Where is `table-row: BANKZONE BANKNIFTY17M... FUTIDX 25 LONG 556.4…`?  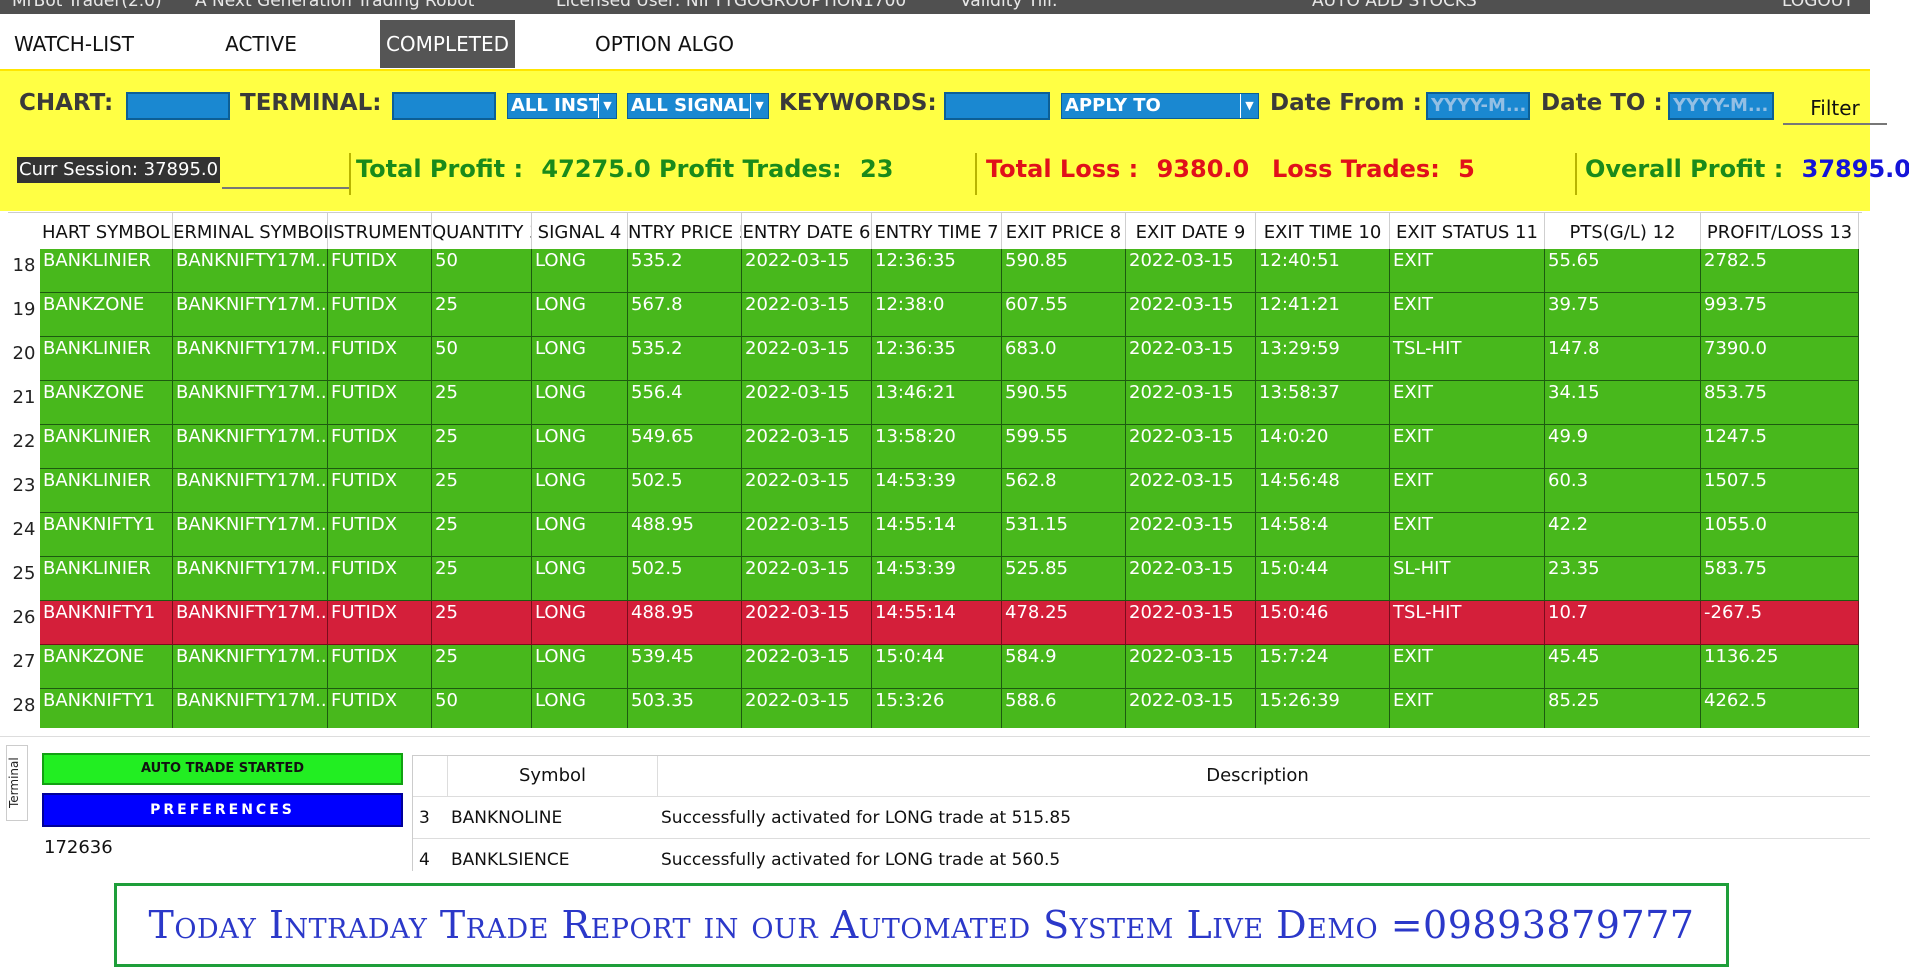
table-row: BANKZONE BANKNIFTY17M... FUTIDX 25 LONG 556.4… is located at coordinates (949, 403).